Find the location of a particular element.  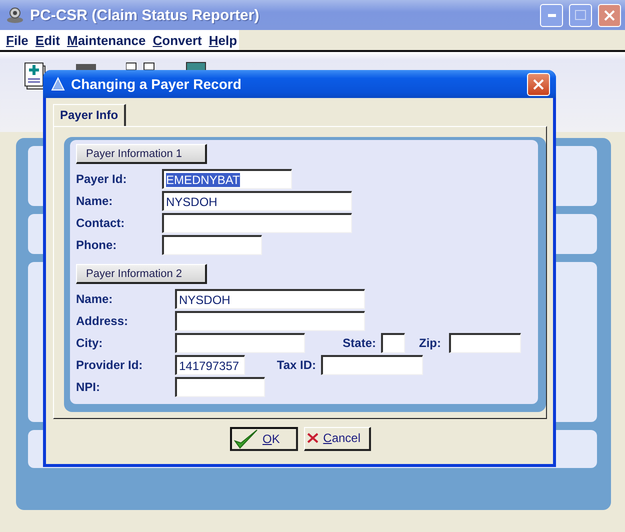

check-icon is located at coordinates (246, 438).